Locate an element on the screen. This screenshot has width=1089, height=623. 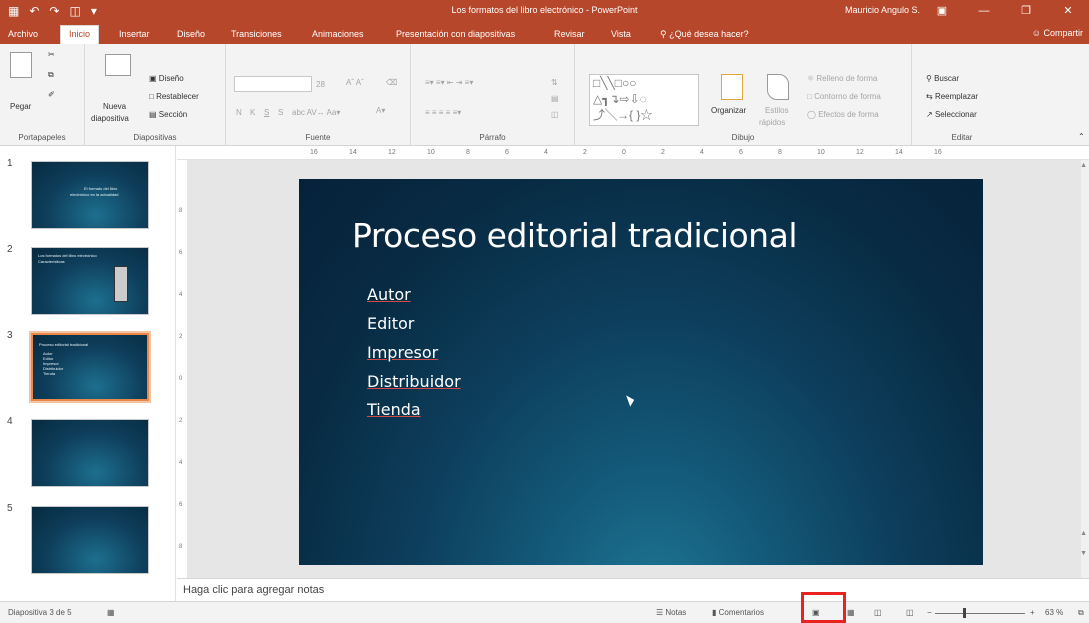
arrange-label: Organizar is located at coordinates (728, 110).